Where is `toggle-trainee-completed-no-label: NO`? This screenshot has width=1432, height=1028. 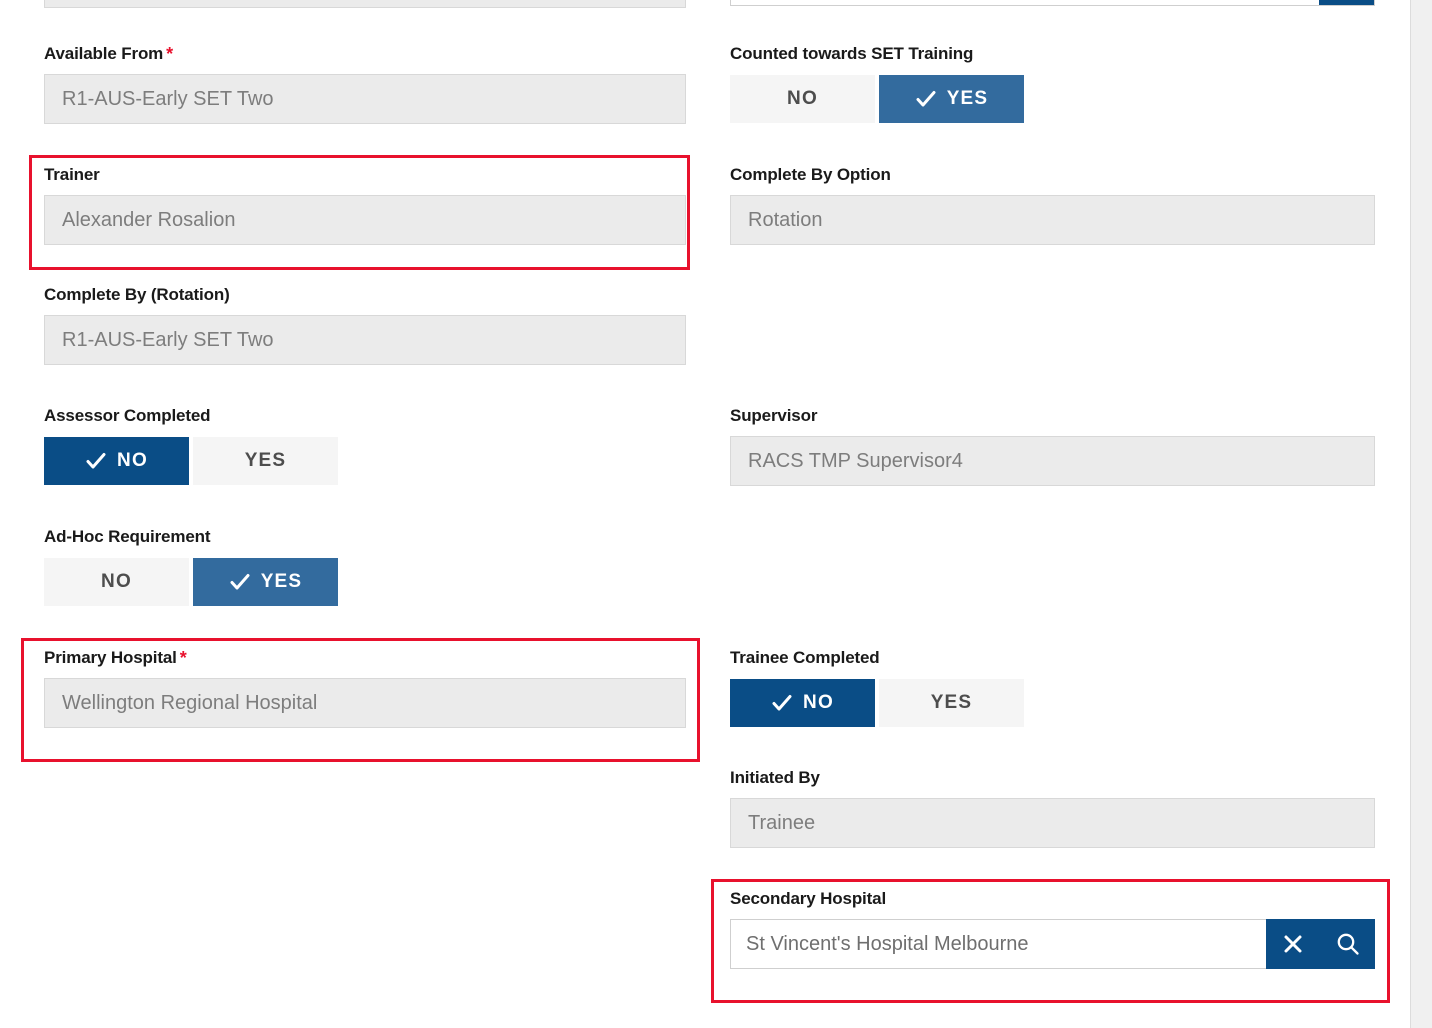
toggle-trainee-completed-no-label: NO is located at coordinates (818, 702).